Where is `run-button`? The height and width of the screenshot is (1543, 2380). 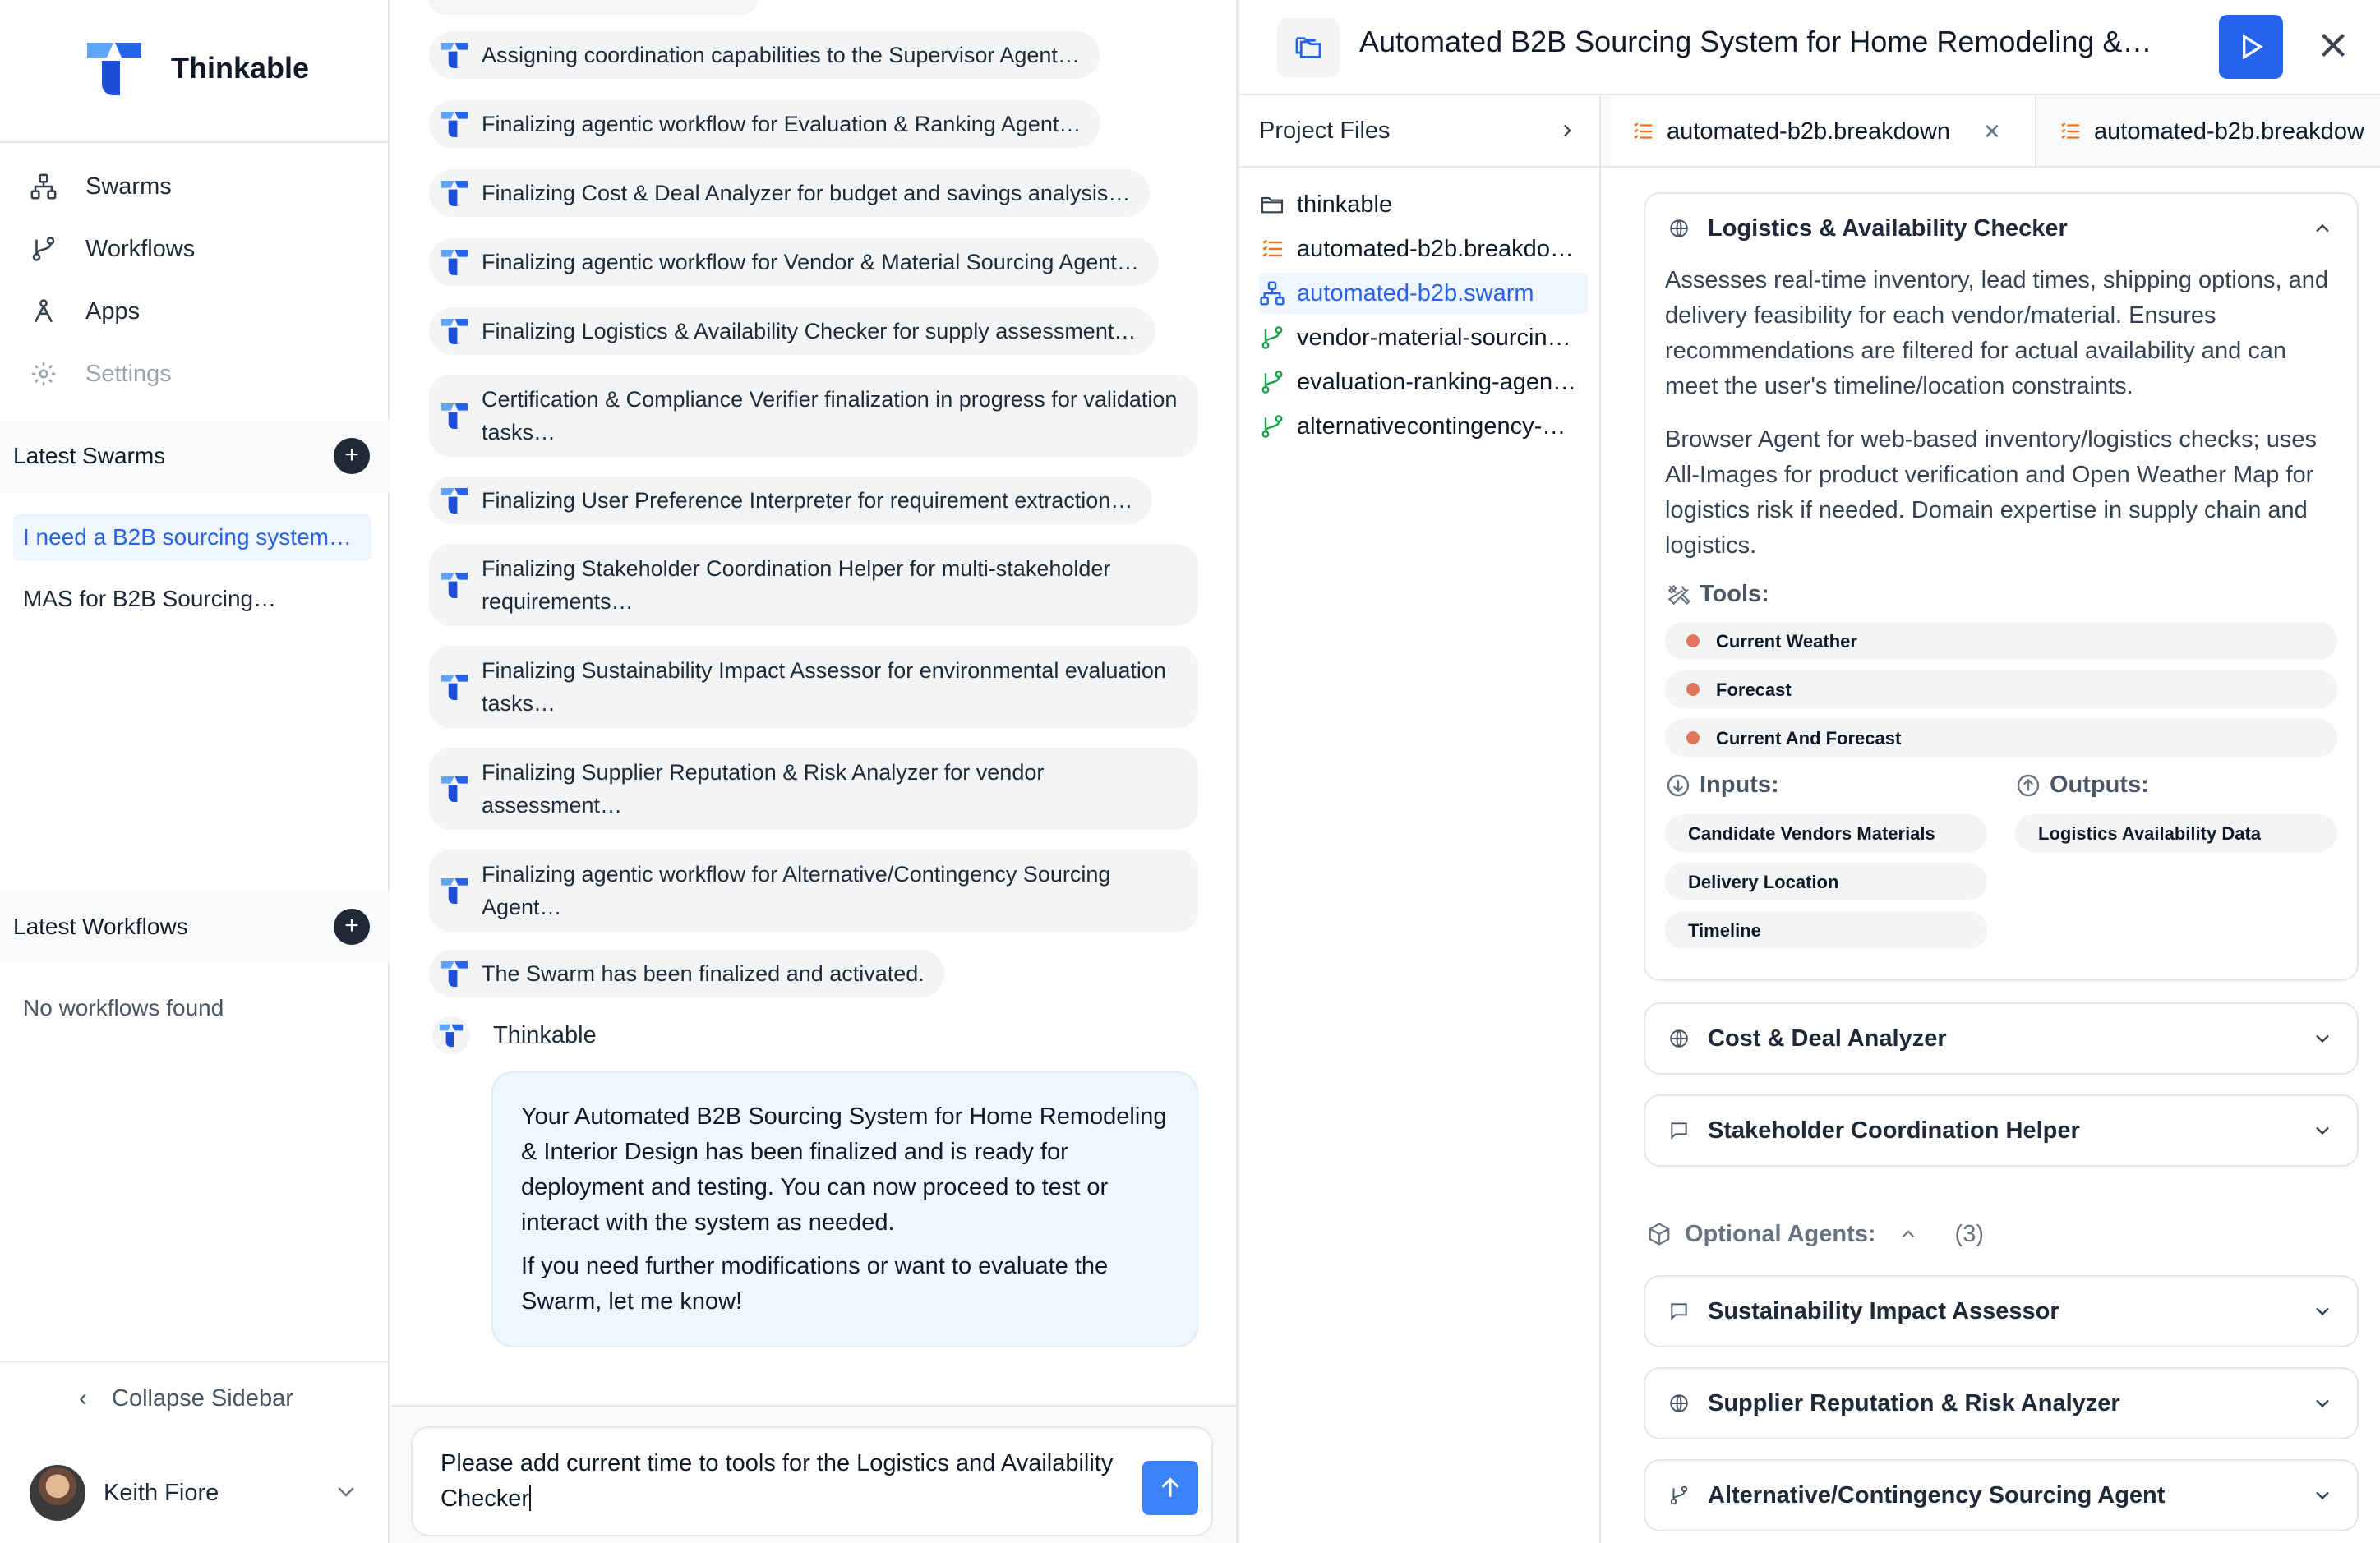 run-button is located at coordinates (2251, 47).